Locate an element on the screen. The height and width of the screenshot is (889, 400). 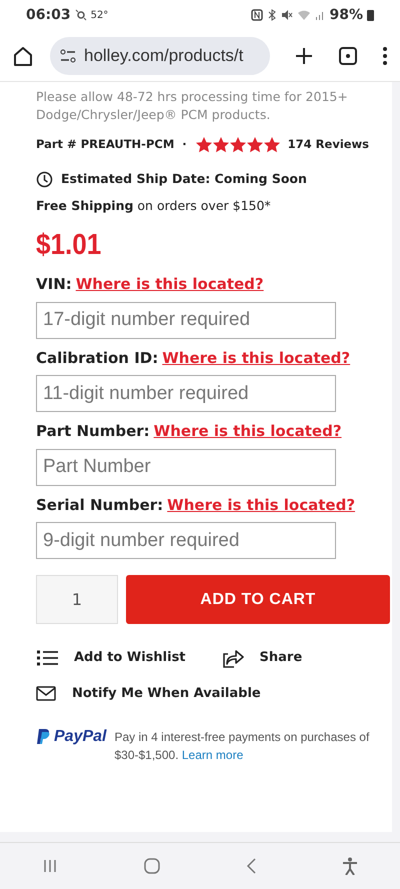
input-field: 11-digit number required is located at coordinates (186, 393).